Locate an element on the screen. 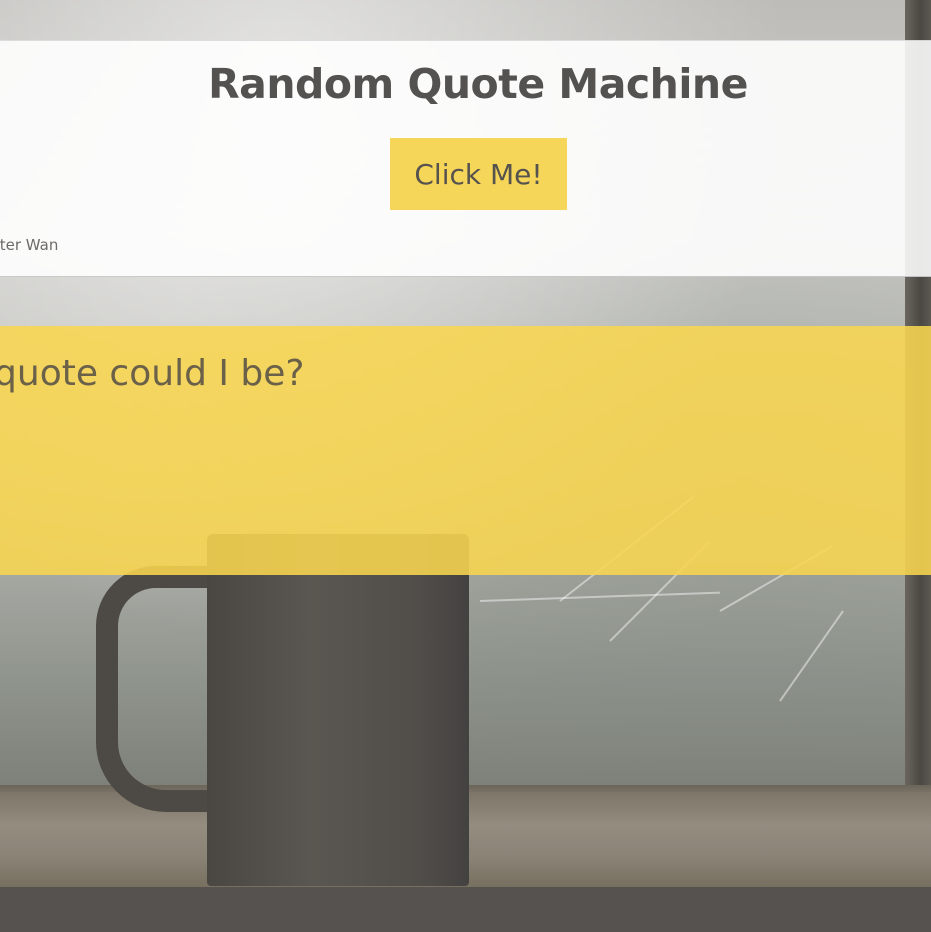 This screenshot has height=932, width=931. new-quote-button: Click Me! is located at coordinates (478, 174).